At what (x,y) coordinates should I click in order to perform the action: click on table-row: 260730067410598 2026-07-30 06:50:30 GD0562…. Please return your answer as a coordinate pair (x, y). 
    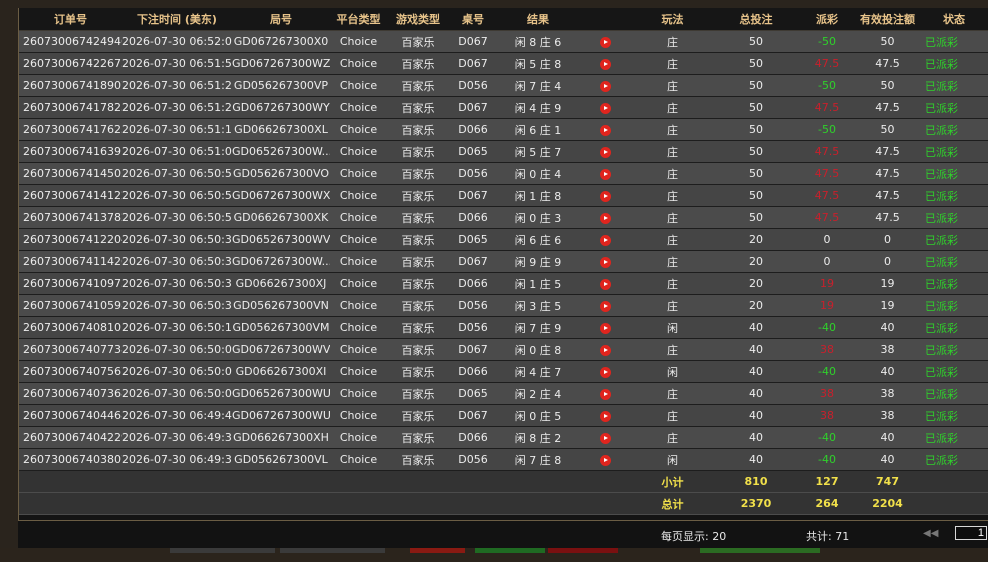
    Looking at the image, I should click on (503, 305).